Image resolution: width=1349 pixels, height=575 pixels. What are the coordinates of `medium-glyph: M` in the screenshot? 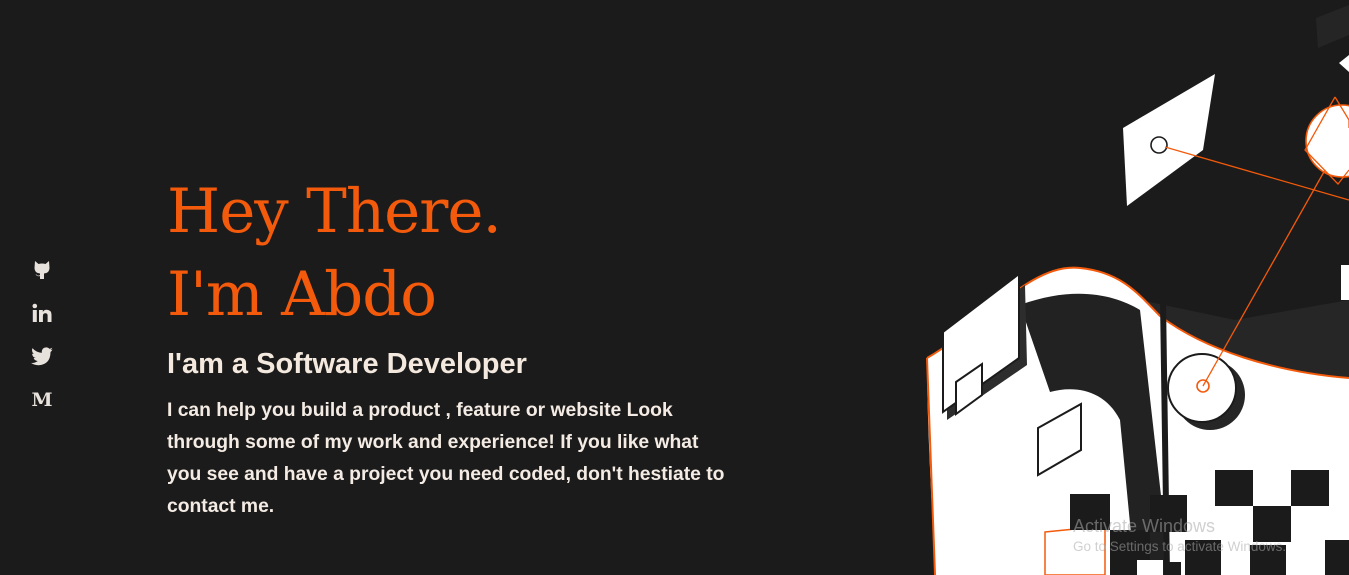 It's located at (42, 399).